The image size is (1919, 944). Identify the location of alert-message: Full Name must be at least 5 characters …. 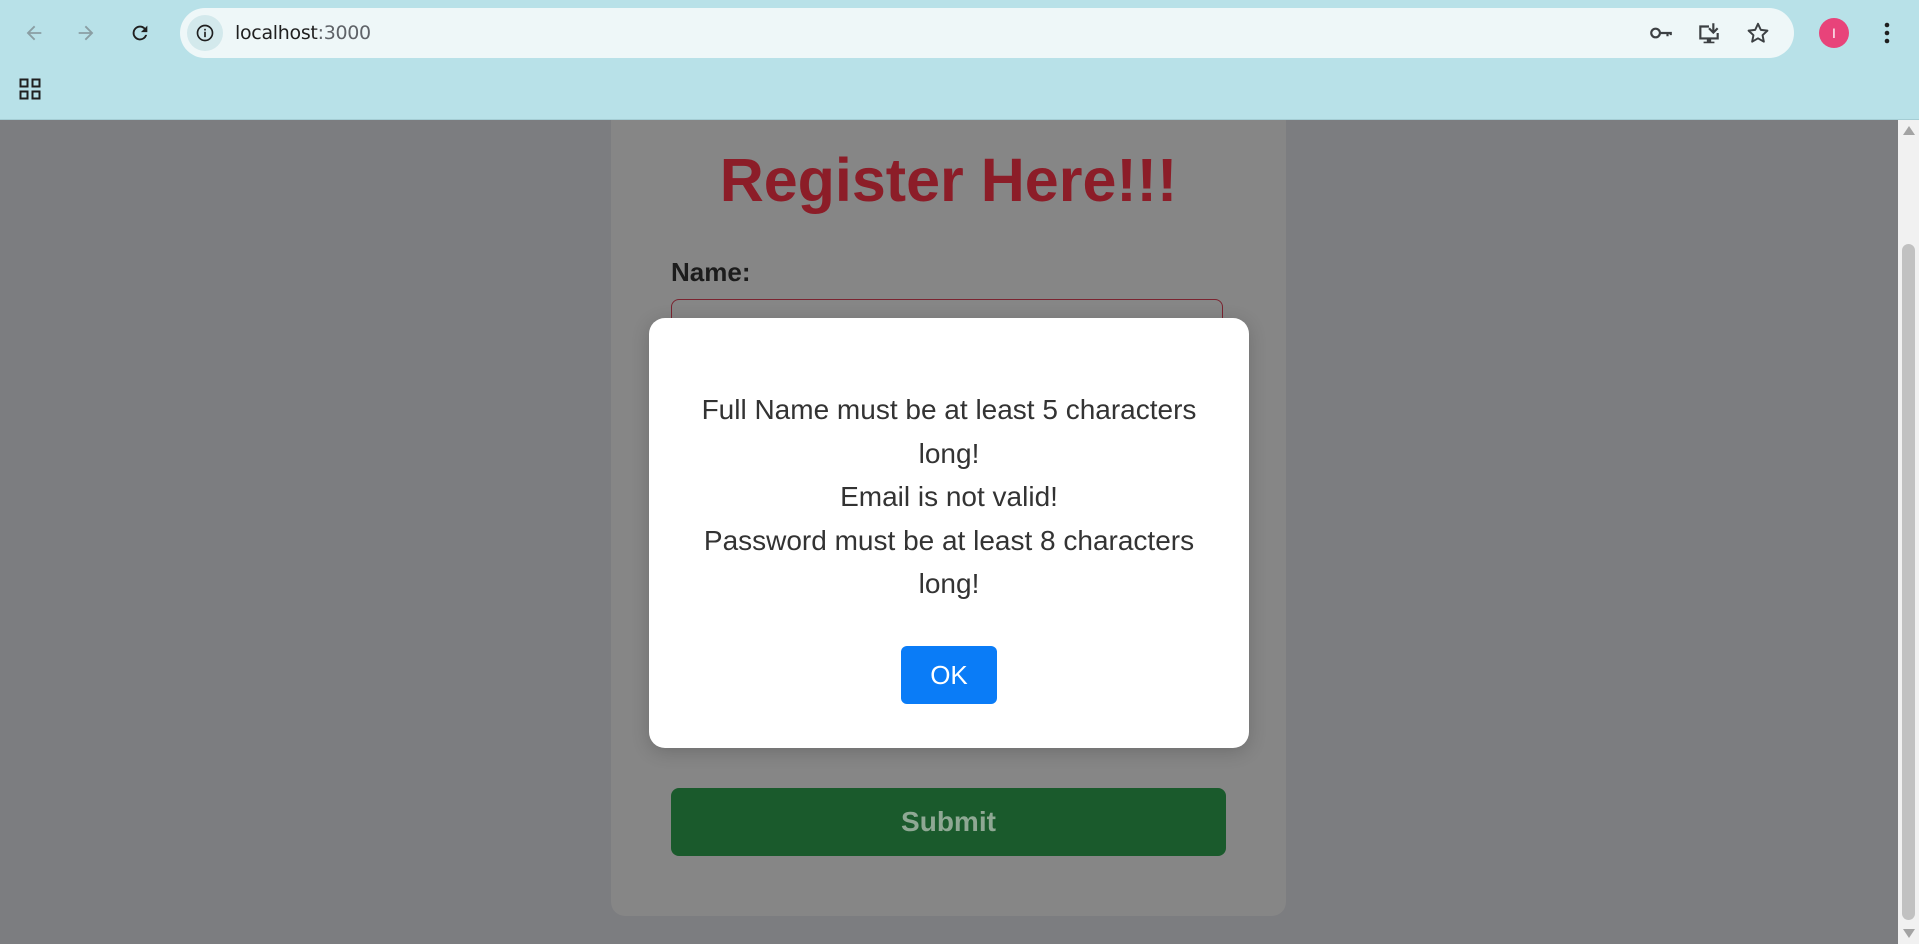
(949, 497).